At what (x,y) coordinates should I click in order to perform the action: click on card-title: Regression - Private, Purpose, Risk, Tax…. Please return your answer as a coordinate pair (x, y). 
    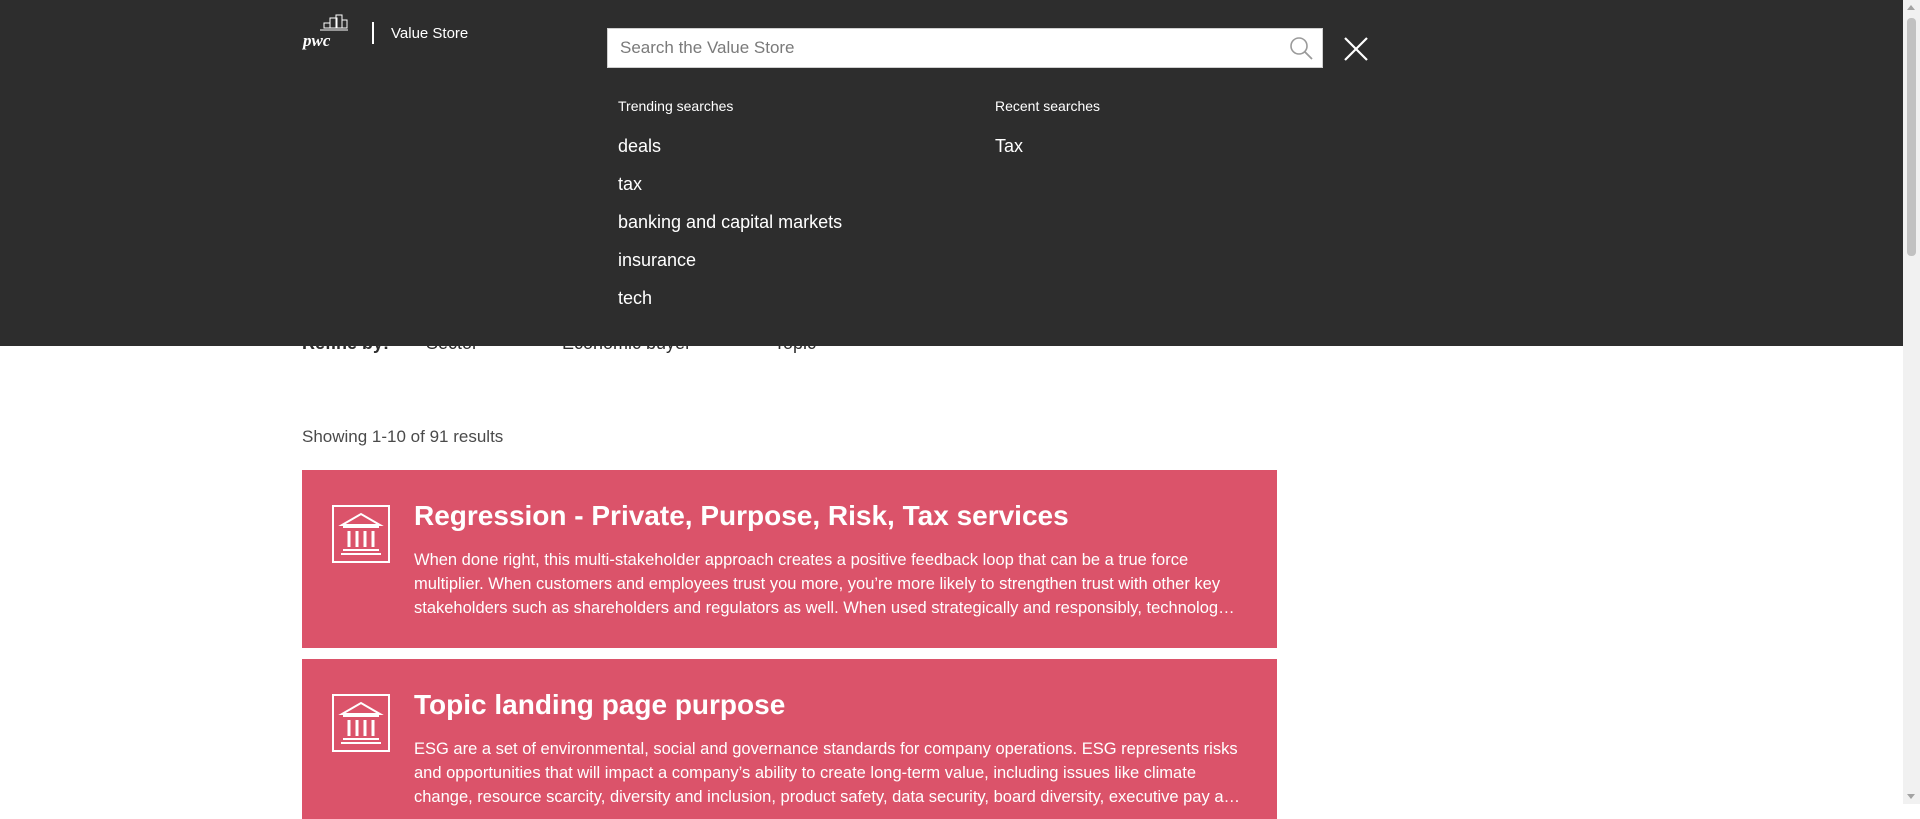
    Looking at the image, I should click on (741, 516).